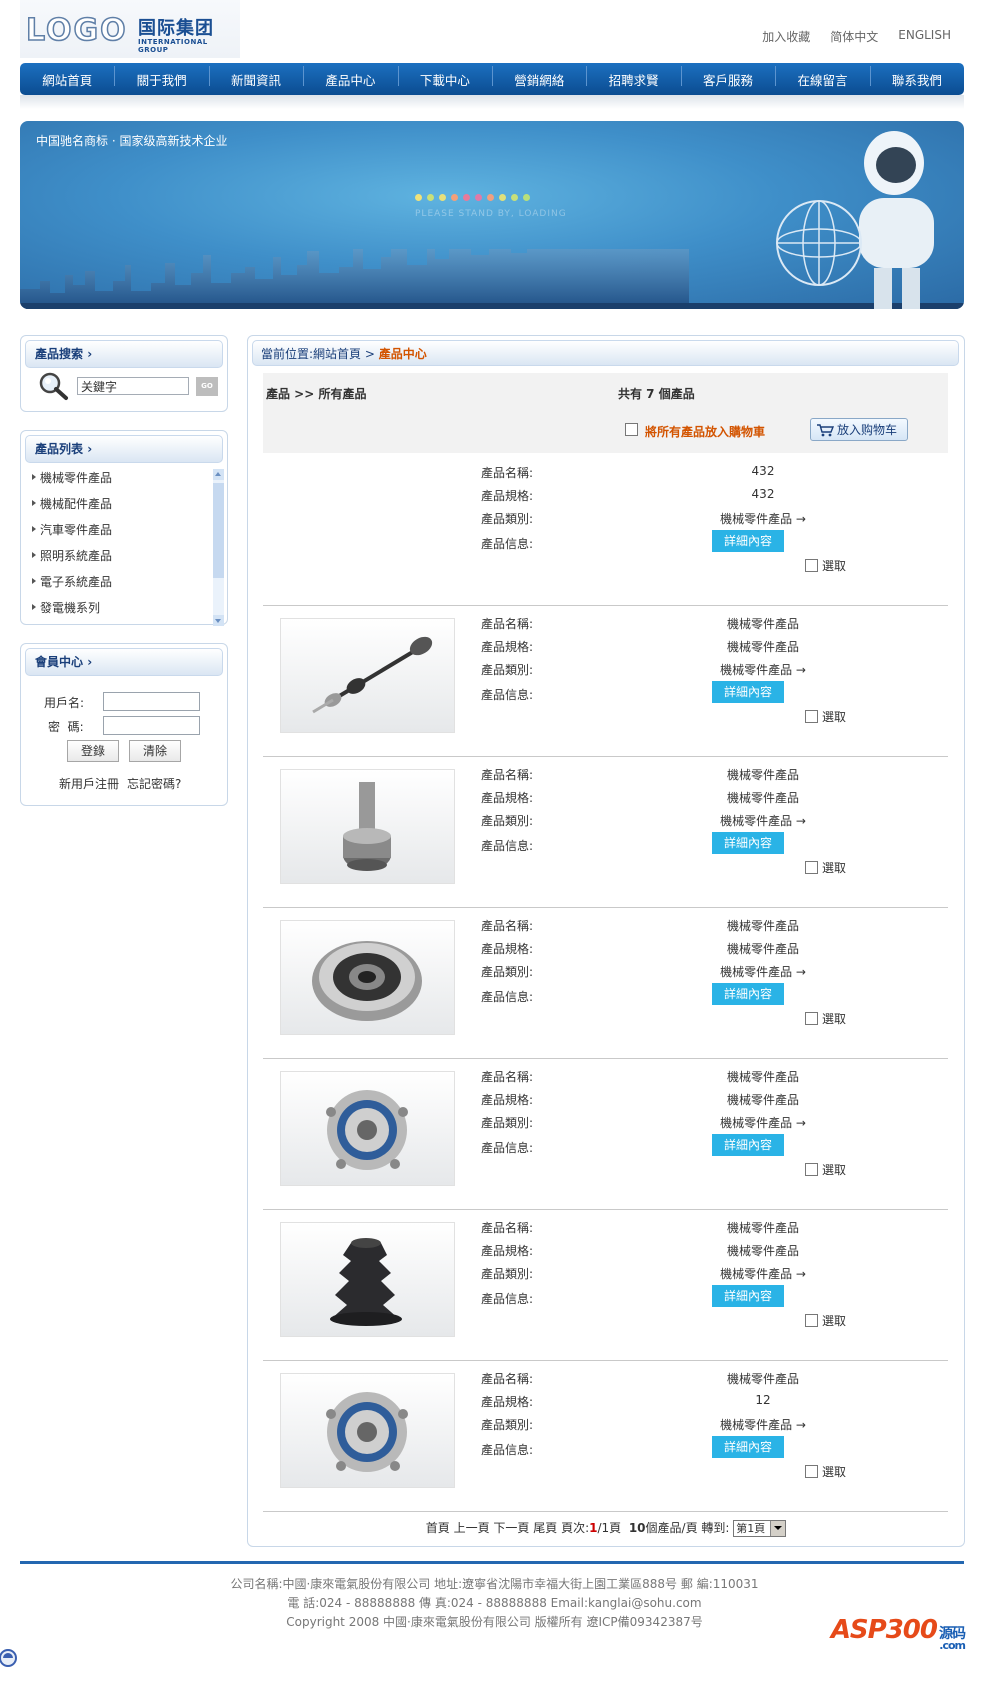 The image size is (989, 1687). What do you see at coordinates (472, 1528) in the screenshot?
I see `pager-prev: 上一頁` at bounding box center [472, 1528].